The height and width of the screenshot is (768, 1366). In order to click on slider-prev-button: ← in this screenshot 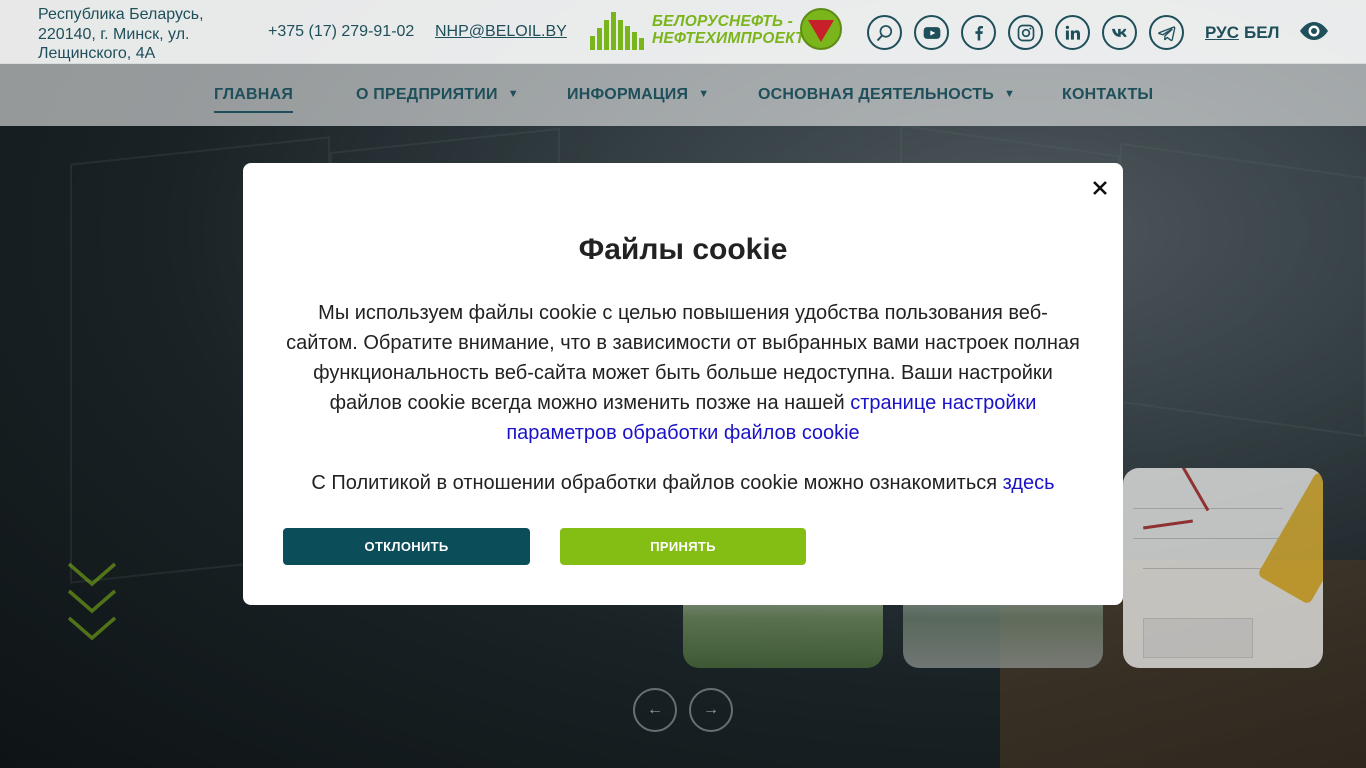, I will do `click(655, 710)`.